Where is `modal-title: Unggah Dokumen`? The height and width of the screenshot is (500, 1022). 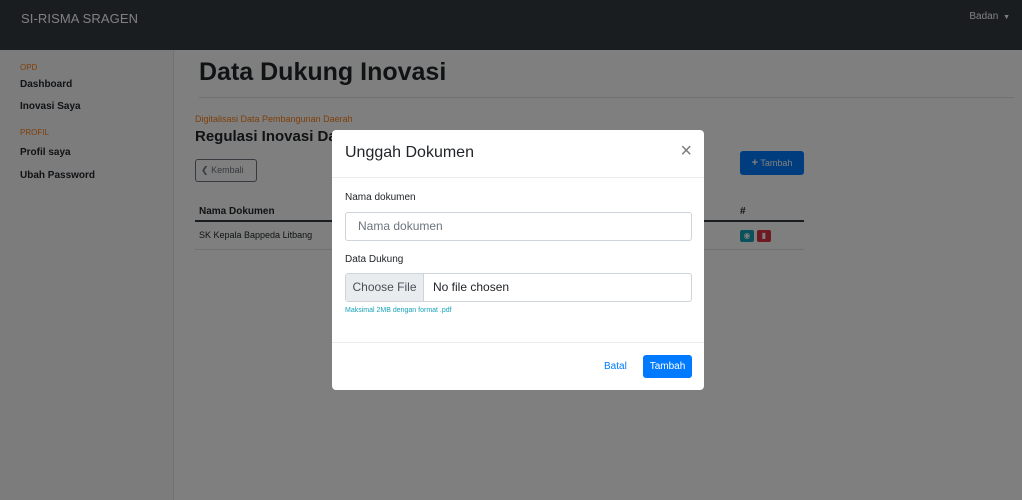 modal-title: Unggah Dokumen is located at coordinates (409, 152).